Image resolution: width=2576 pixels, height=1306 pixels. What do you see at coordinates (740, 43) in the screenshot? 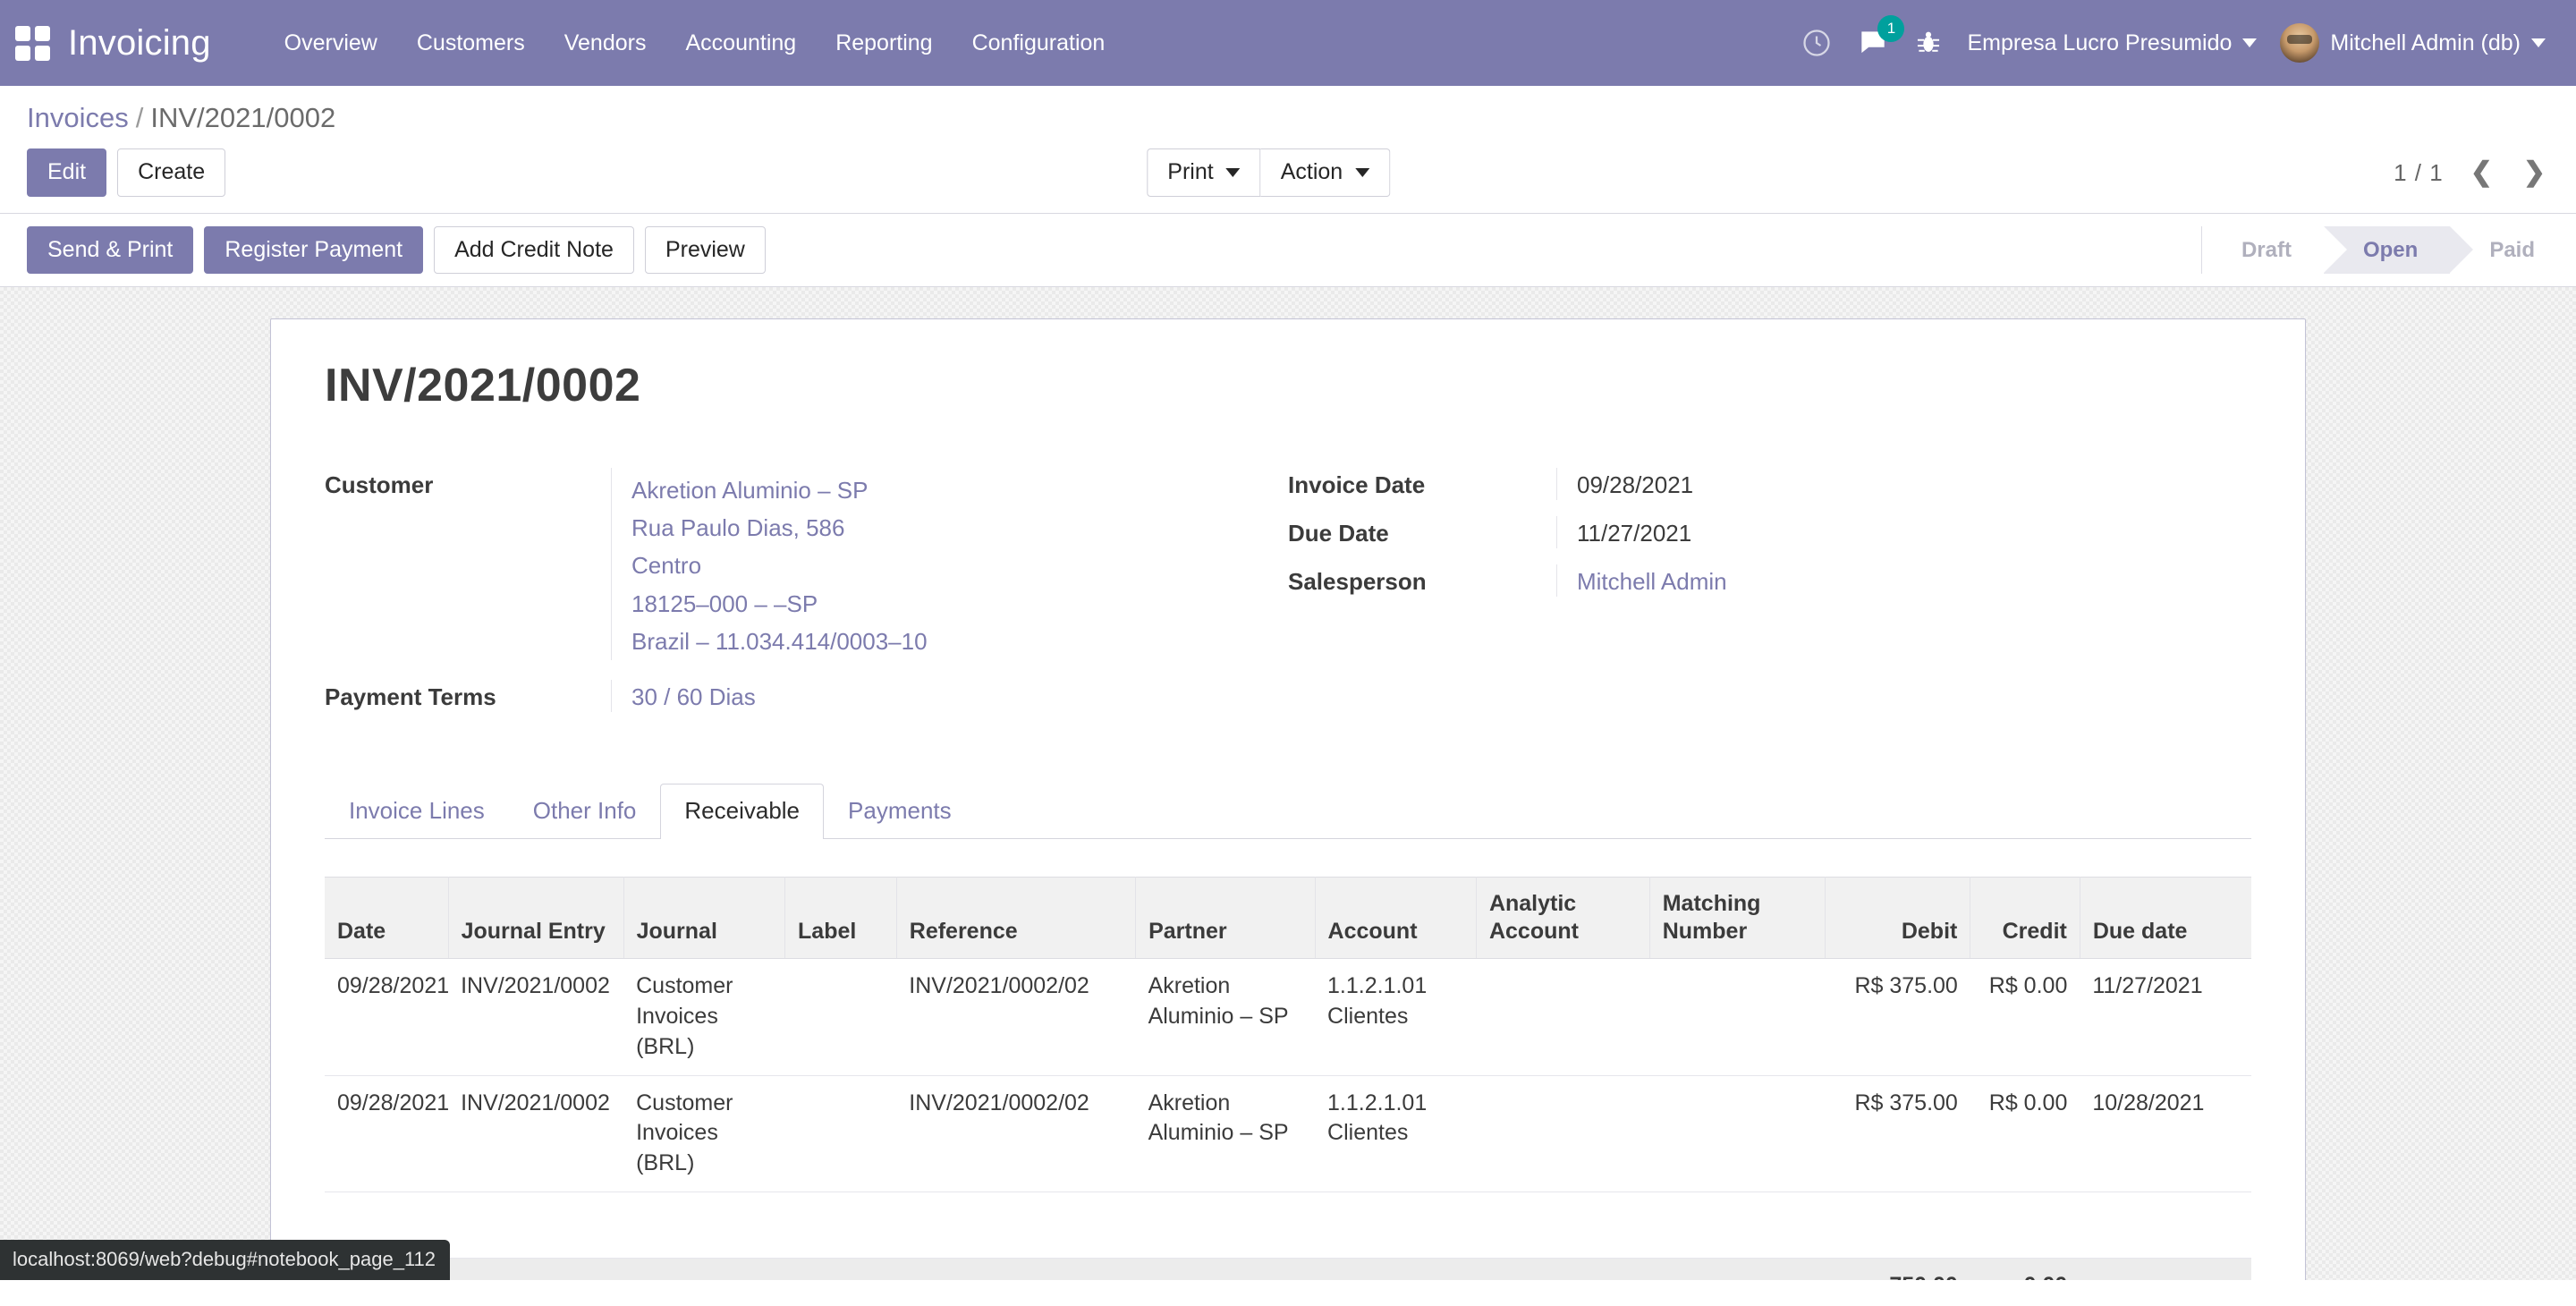
I see `menu-item-accounting: Accounting` at bounding box center [740, 43].